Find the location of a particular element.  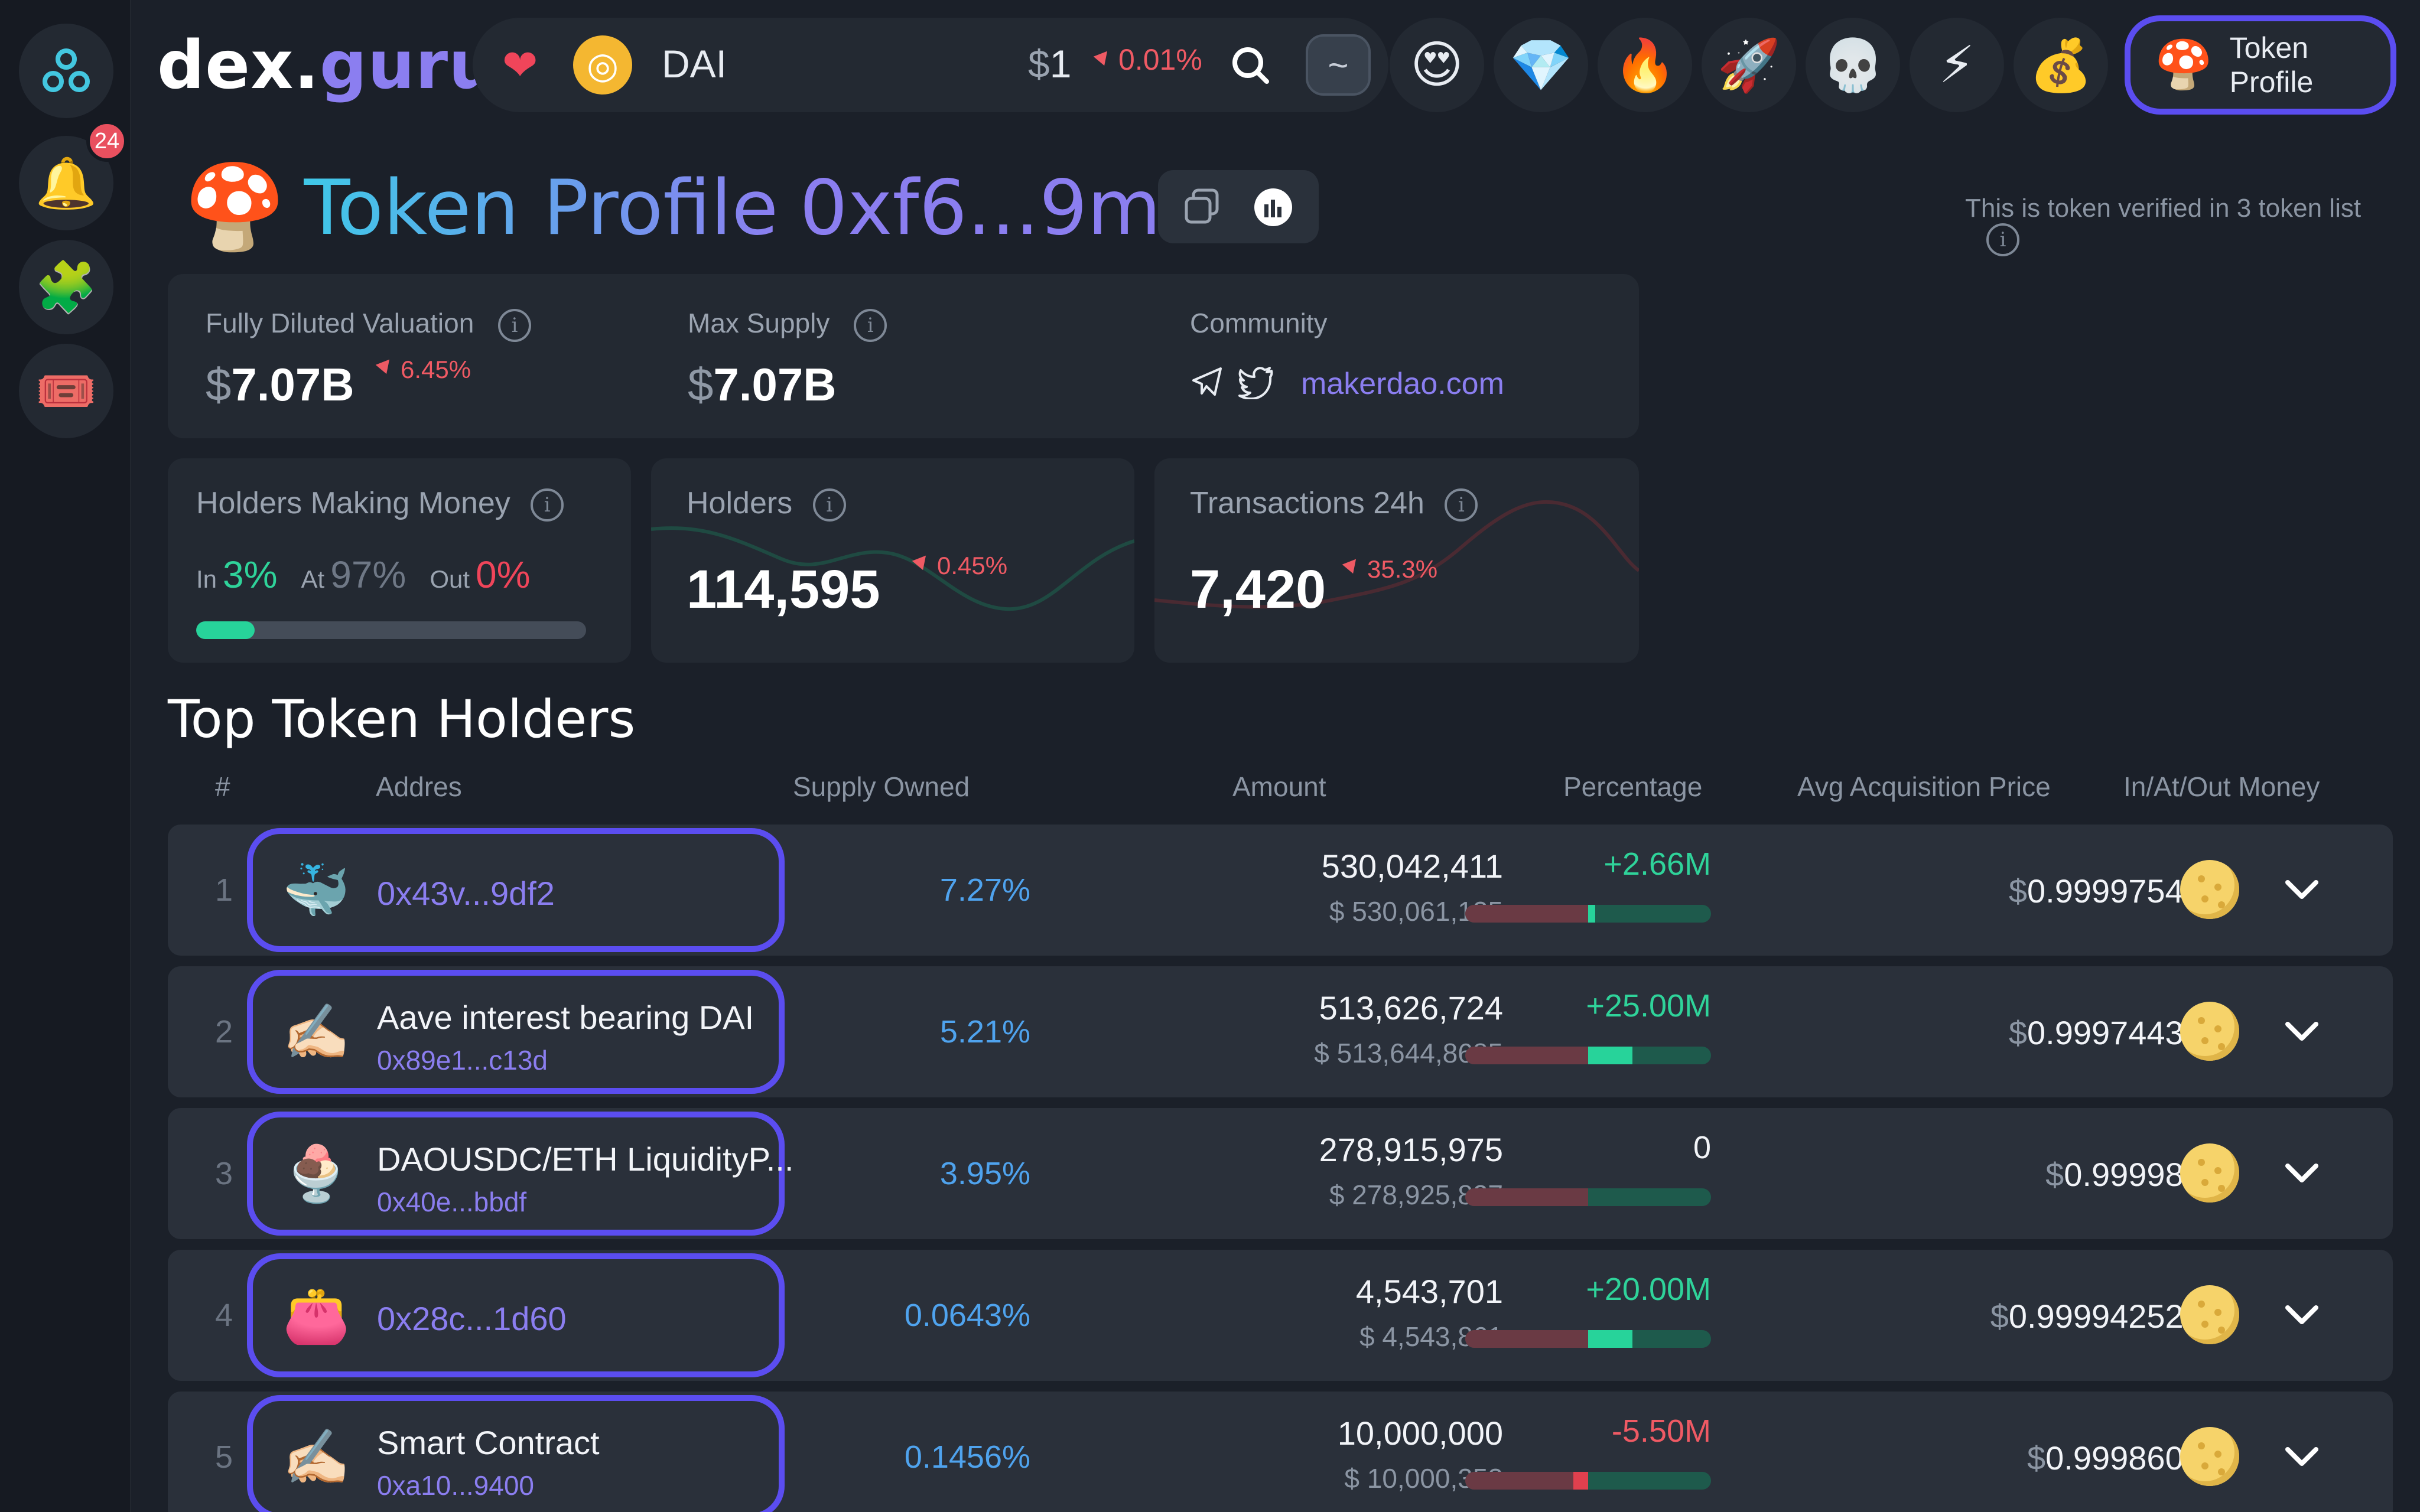

lightning-filter-button: ⚡ is located at coordinates (1957, 65).